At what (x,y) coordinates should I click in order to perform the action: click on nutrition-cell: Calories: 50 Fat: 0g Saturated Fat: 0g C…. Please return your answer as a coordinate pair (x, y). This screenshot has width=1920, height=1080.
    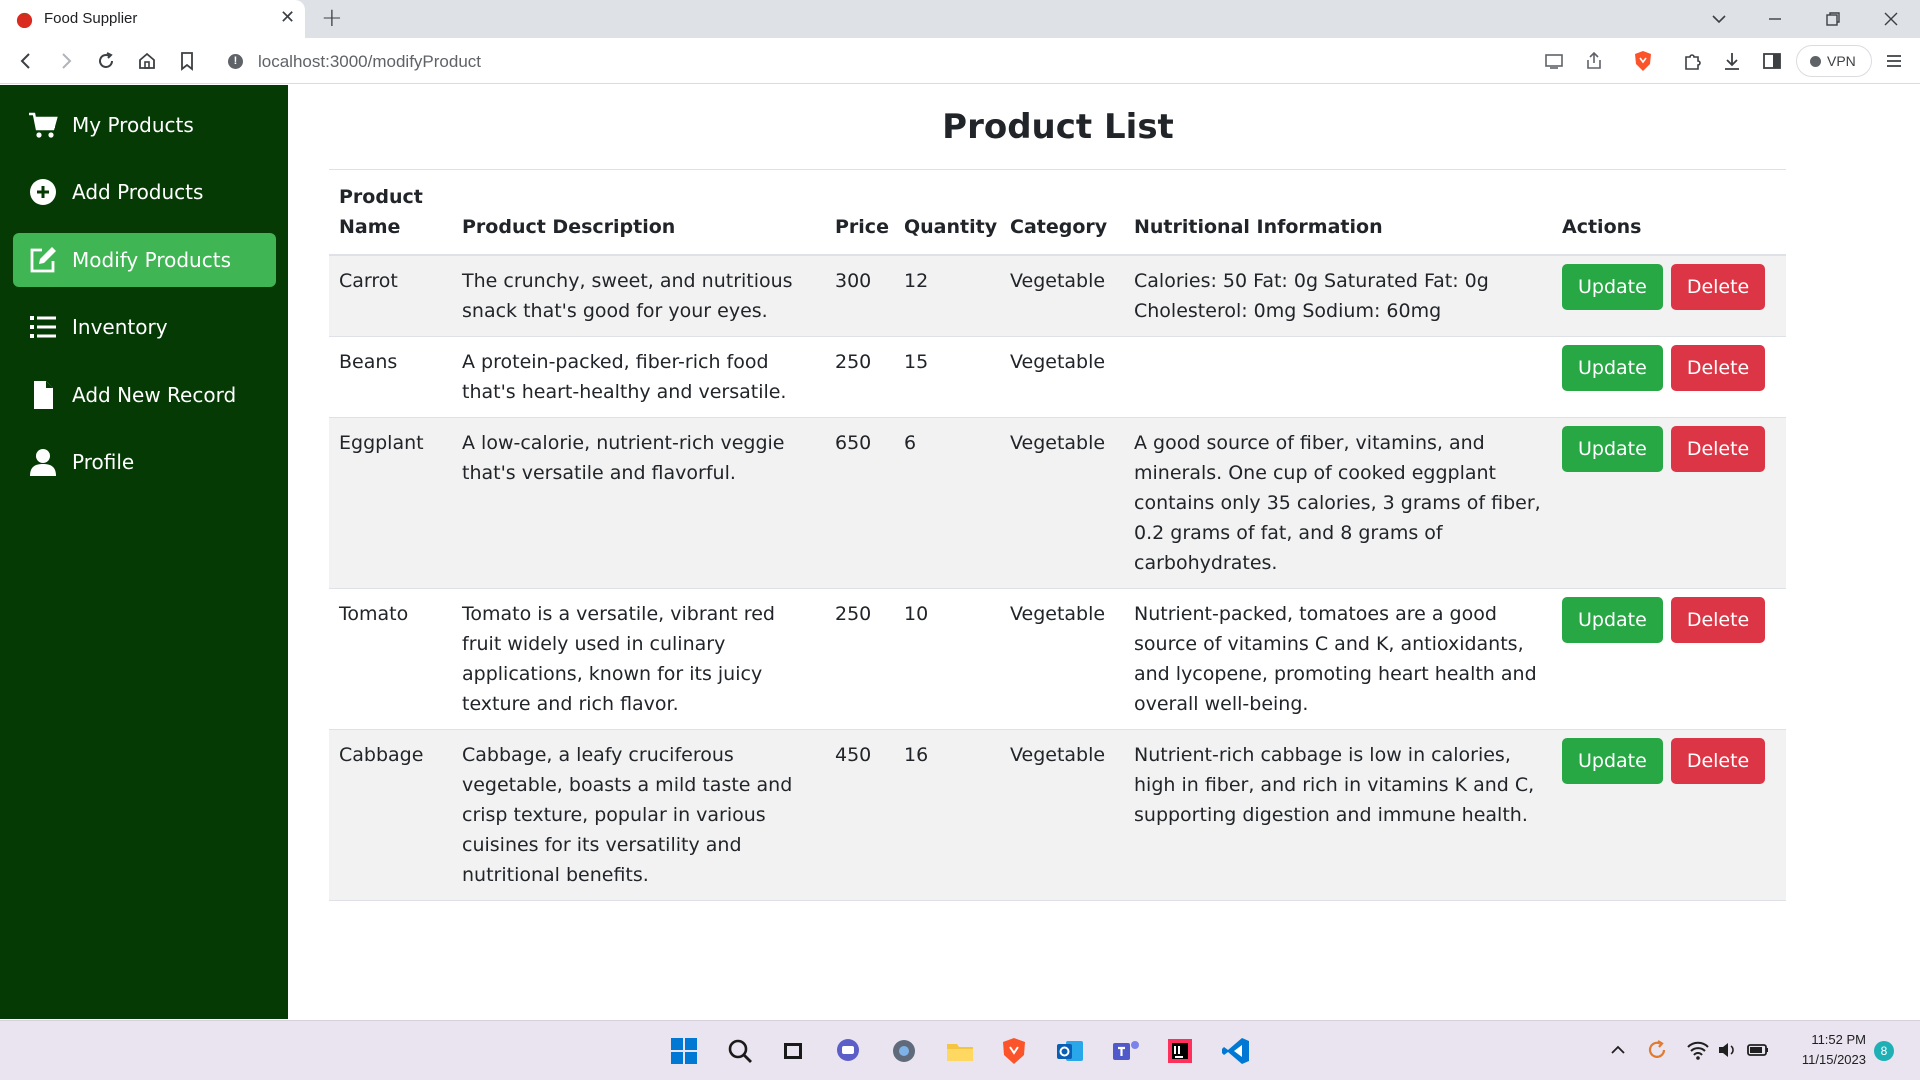
    Looking at the image, I should click on (1338, 296).